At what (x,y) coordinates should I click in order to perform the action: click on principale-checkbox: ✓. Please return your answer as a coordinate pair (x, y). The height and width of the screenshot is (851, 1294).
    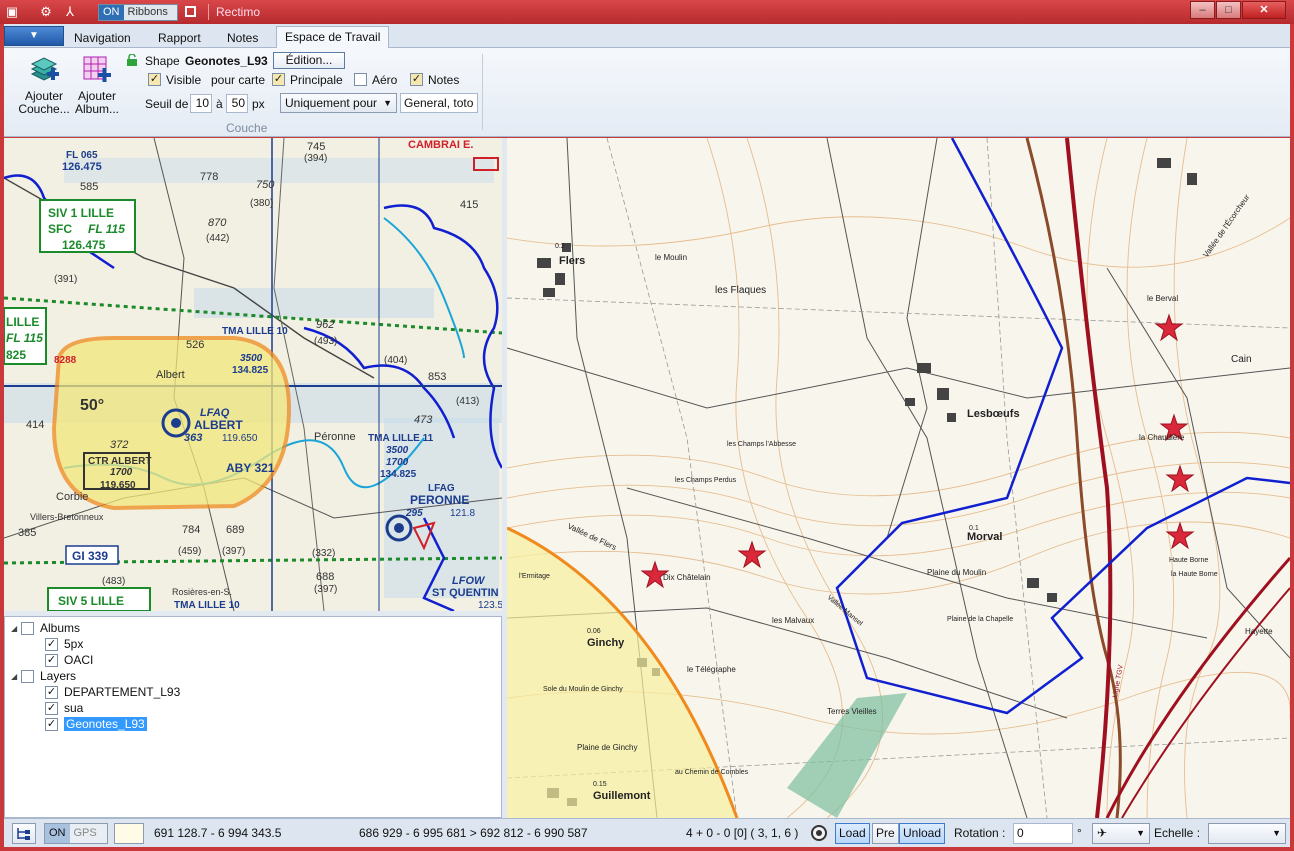
    Looking at the image, I should click on (278, 79).